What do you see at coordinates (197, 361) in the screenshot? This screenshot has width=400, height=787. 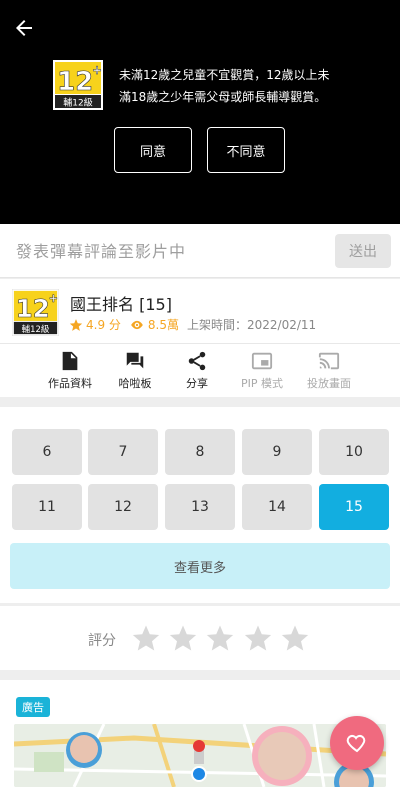 I see `share-icon` at bounding box center [197, 361].